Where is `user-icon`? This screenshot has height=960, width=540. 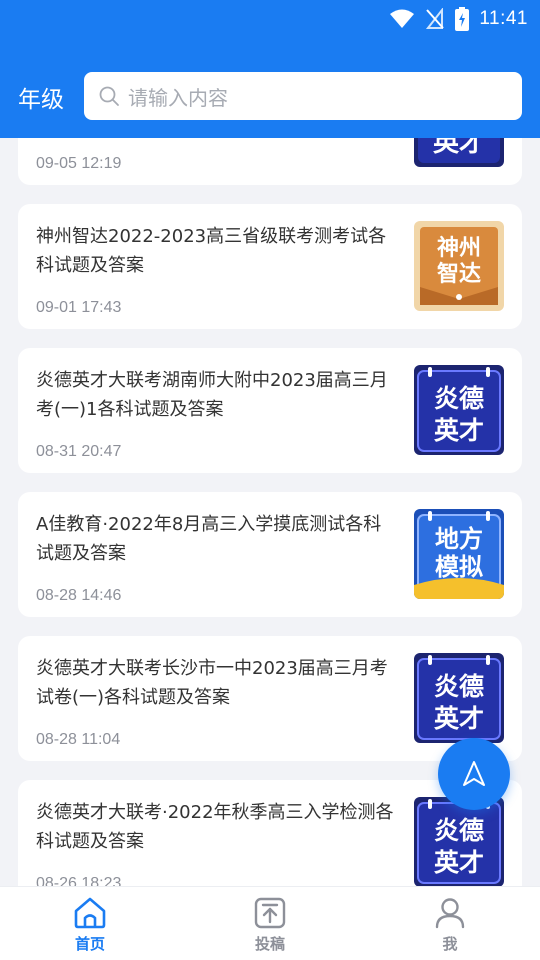
user-icon is located at coordinates (450, 913).